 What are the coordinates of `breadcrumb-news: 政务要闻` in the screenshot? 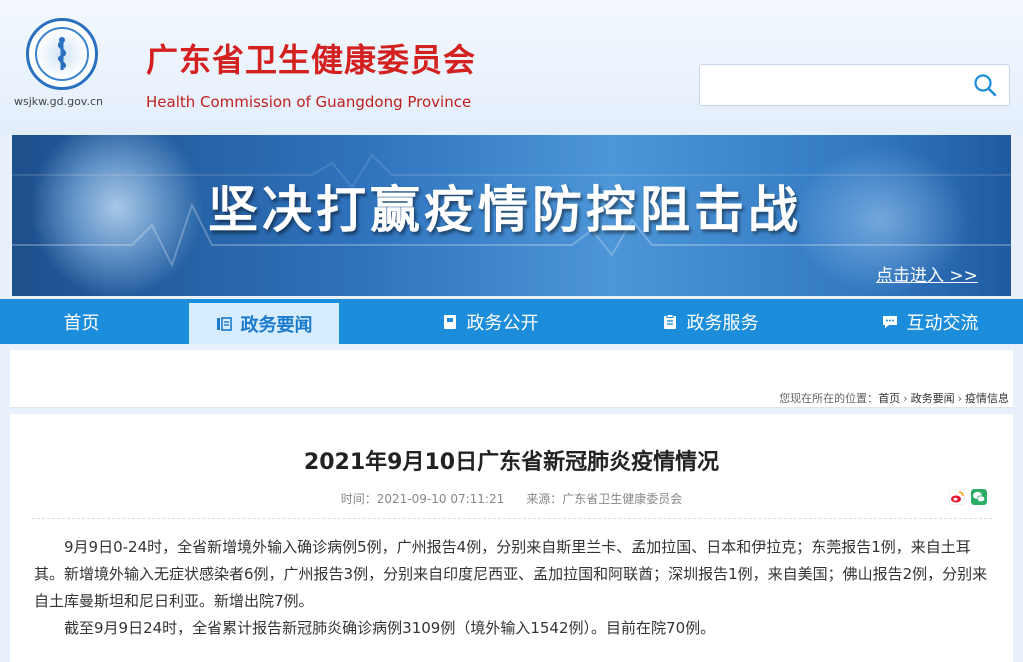 It's located at (933, 398).